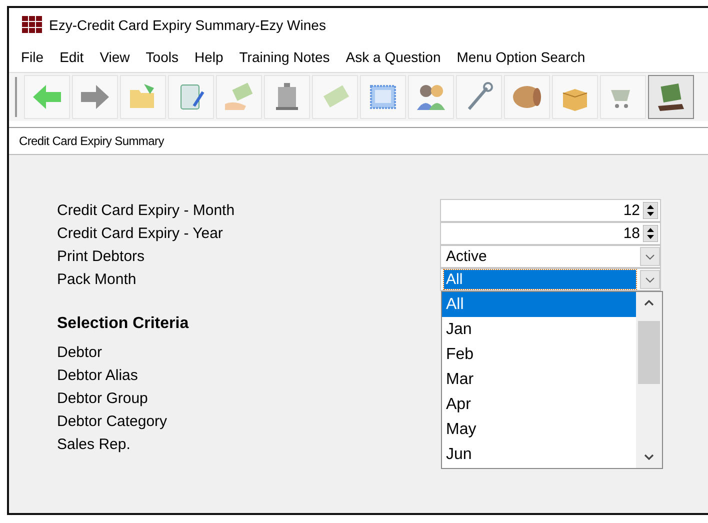 This screenshot has height=523, width=708. I want to click on barrel-button, so click(527, 97).